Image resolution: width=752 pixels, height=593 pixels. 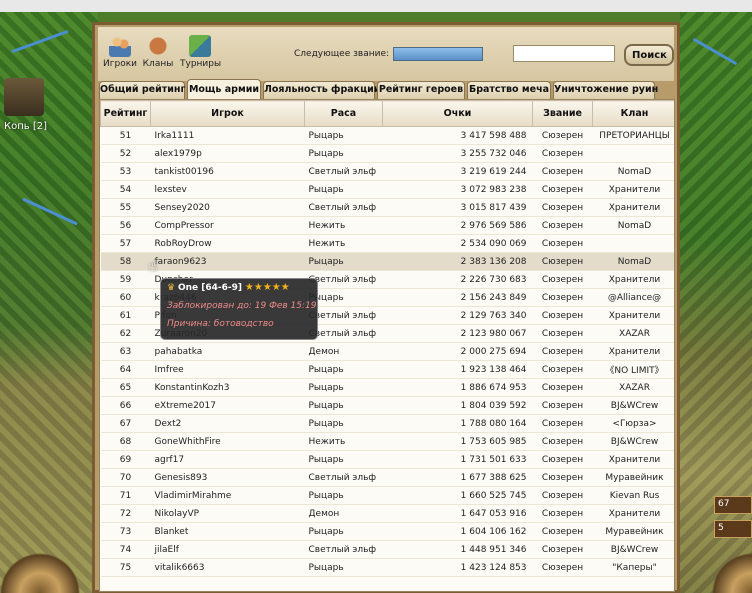 I want to click on cell-player: Irka1111, so click(x=227, y=135).